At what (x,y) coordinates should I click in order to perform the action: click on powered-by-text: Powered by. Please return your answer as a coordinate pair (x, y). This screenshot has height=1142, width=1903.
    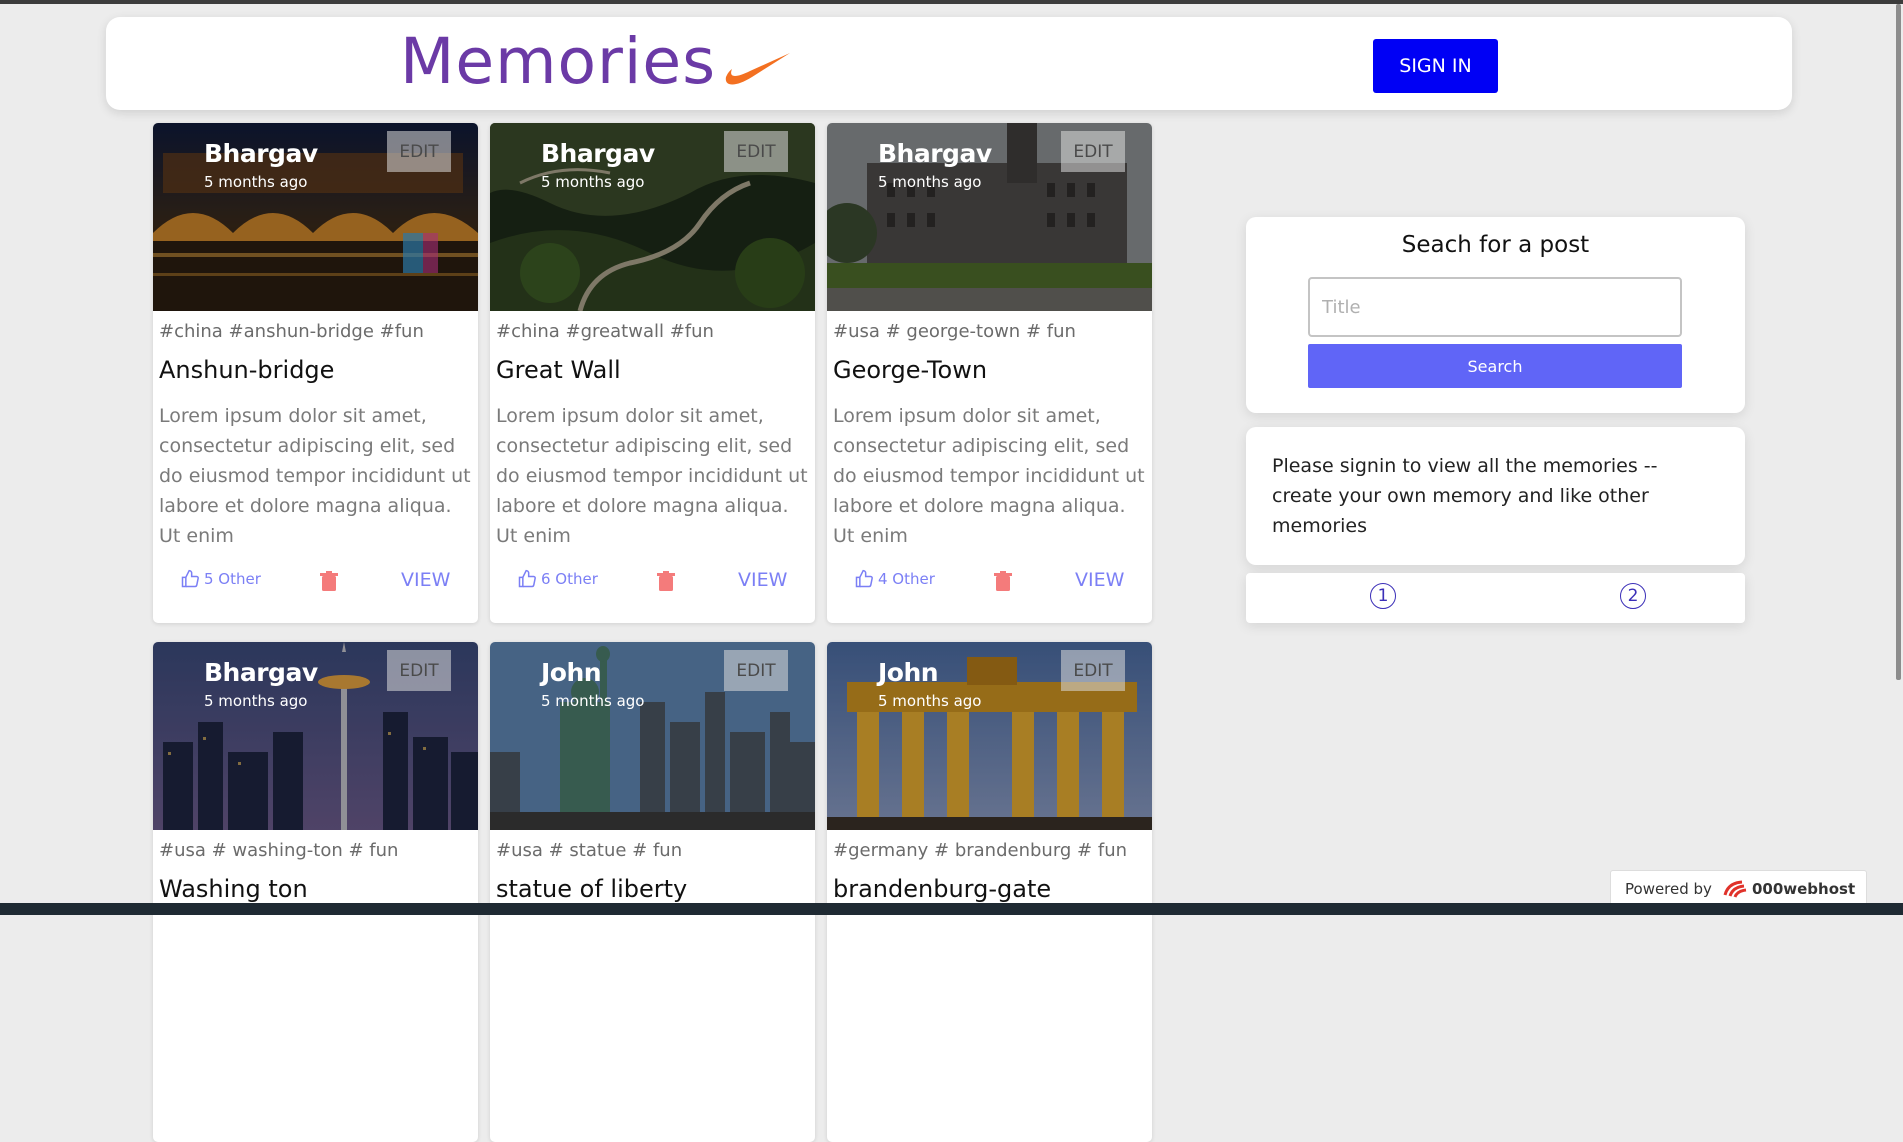
    Looking at the image, I should click on (1668, 889).